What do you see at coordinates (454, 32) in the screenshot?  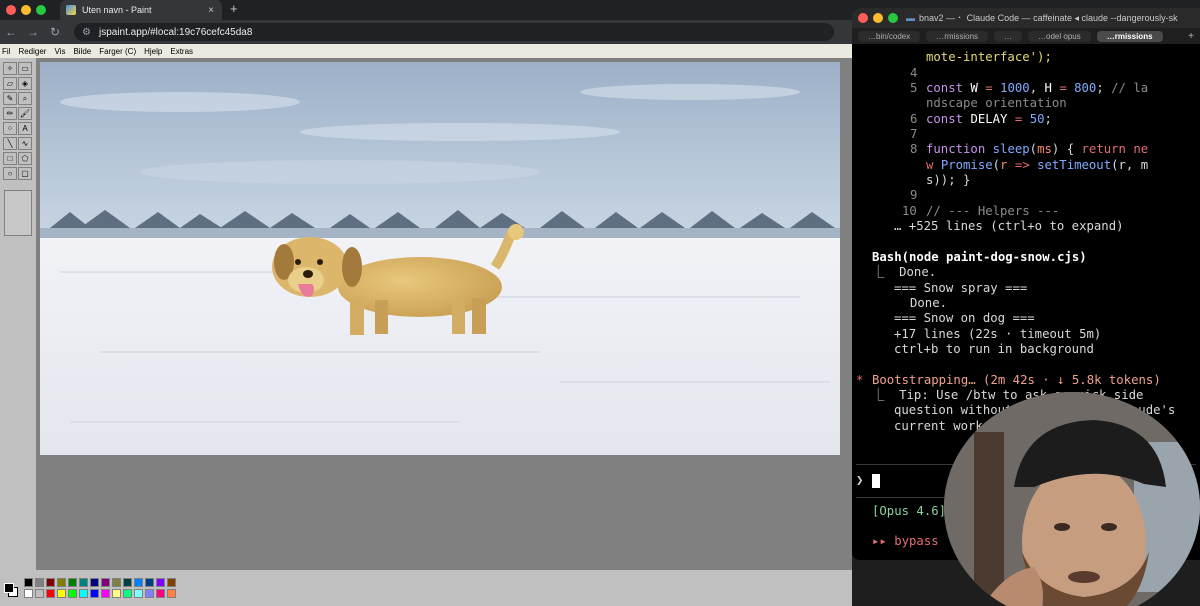 I see `address-bar: ⚙ jspaint.app/#local:19c76cefc45da8` at bounding box center [454, 32].